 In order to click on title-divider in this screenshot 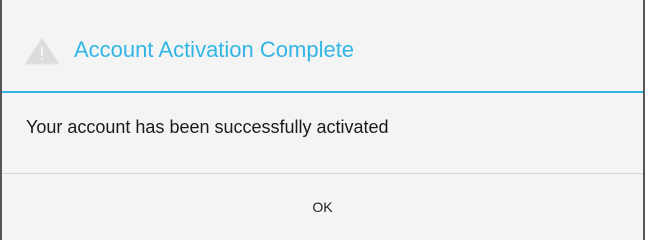, I will do `click(322, 92)`.